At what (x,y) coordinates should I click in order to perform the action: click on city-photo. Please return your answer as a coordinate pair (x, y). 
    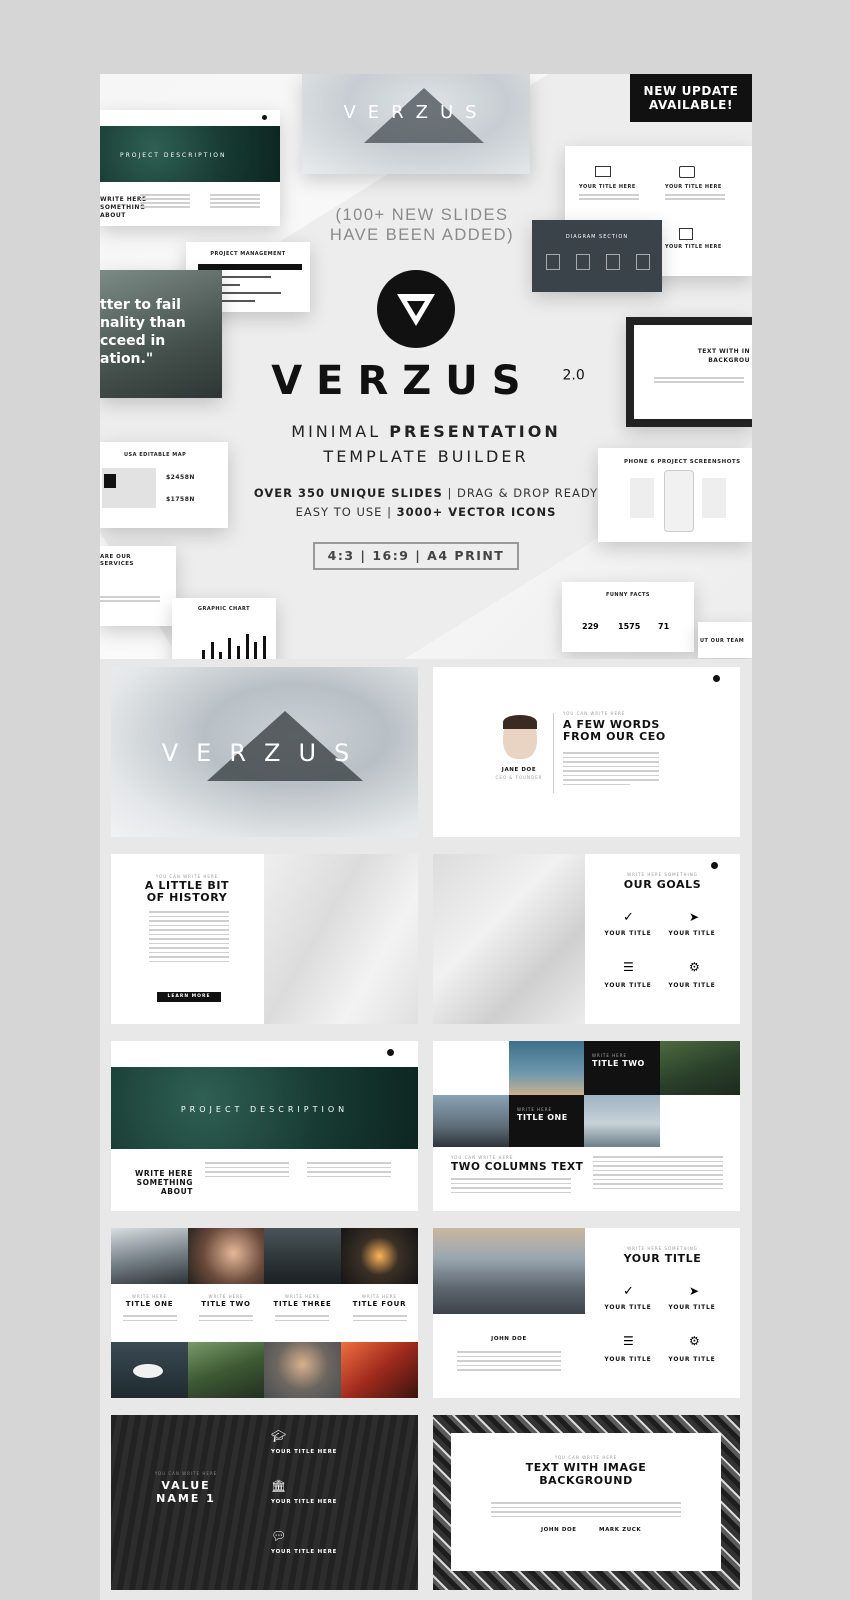
    Looking at the image, I should click on (509, 1271).